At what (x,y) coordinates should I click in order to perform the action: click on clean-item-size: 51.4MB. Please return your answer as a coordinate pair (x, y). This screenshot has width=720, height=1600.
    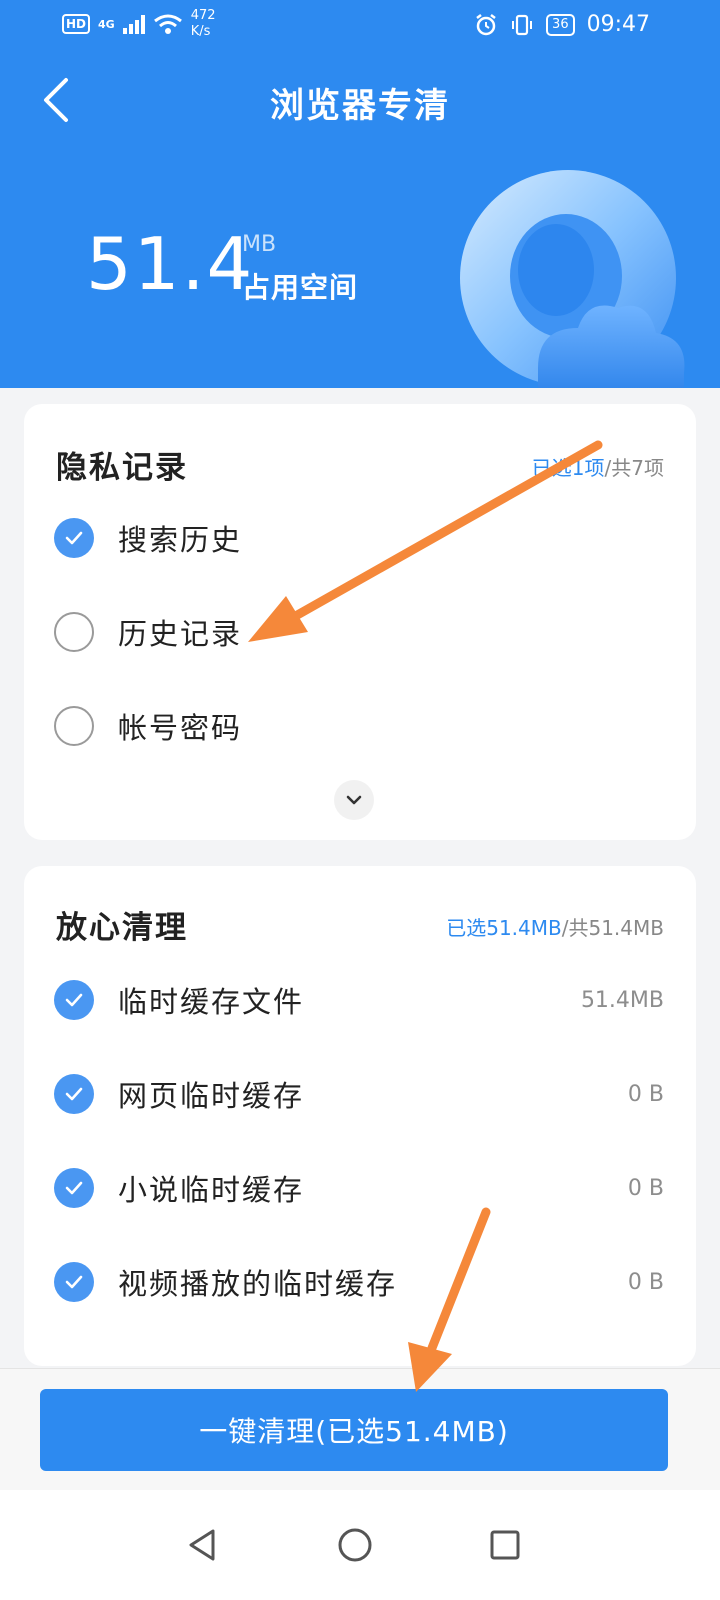
    Looking at the image, I should click on (622, 1000).